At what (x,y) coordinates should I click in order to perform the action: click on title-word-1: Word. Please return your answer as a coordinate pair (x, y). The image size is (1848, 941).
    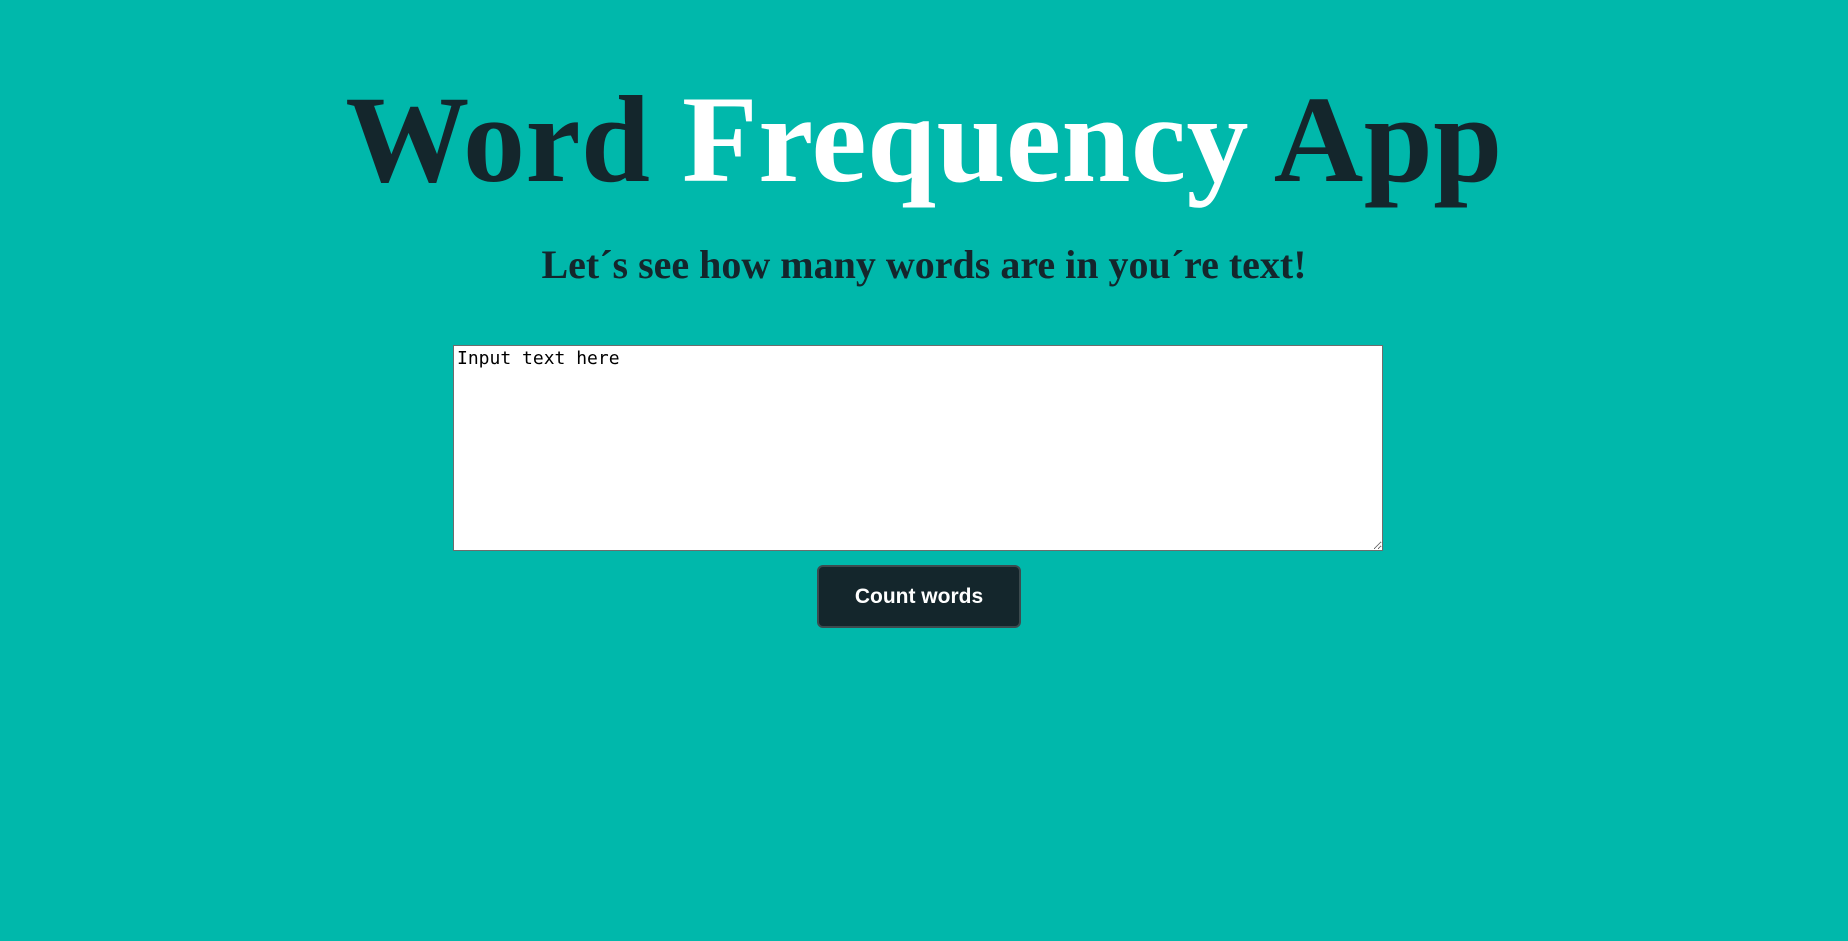
    Looking at the image, I should click on (498, 139).